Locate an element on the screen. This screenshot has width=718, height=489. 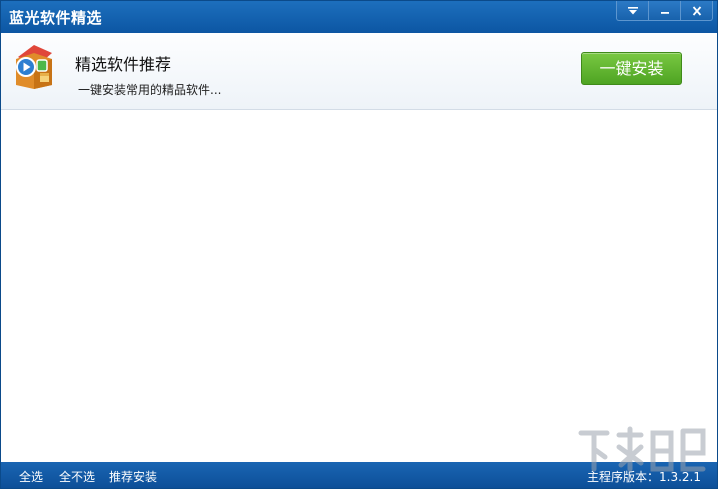
close-button is located at coordinates (696, 11).